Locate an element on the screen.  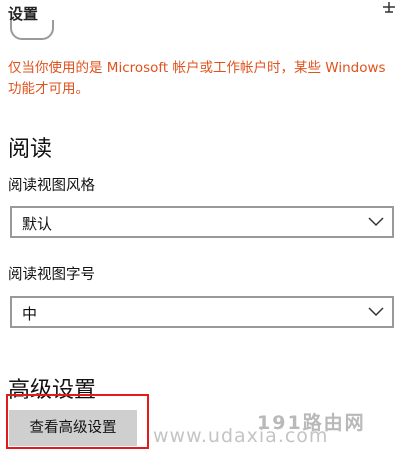
reading-font-size-select: 中 is located at coordinates (202, 312).